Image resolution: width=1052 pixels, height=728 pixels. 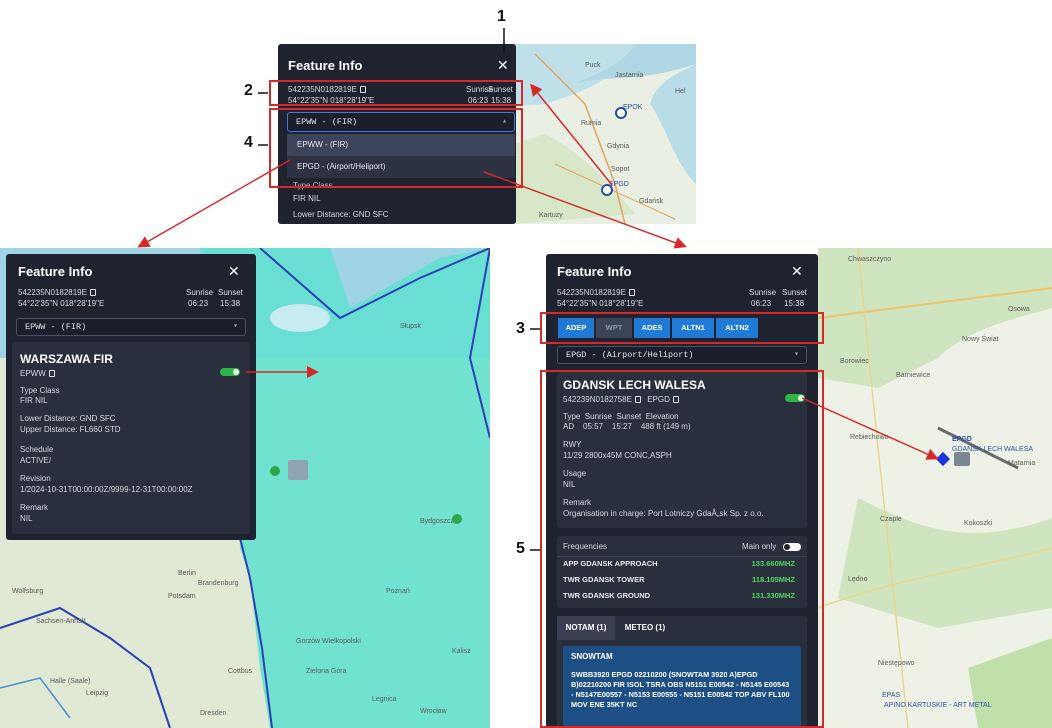 I want to click on schedule-value: ACTIVE/, so click(x=36, y=460).